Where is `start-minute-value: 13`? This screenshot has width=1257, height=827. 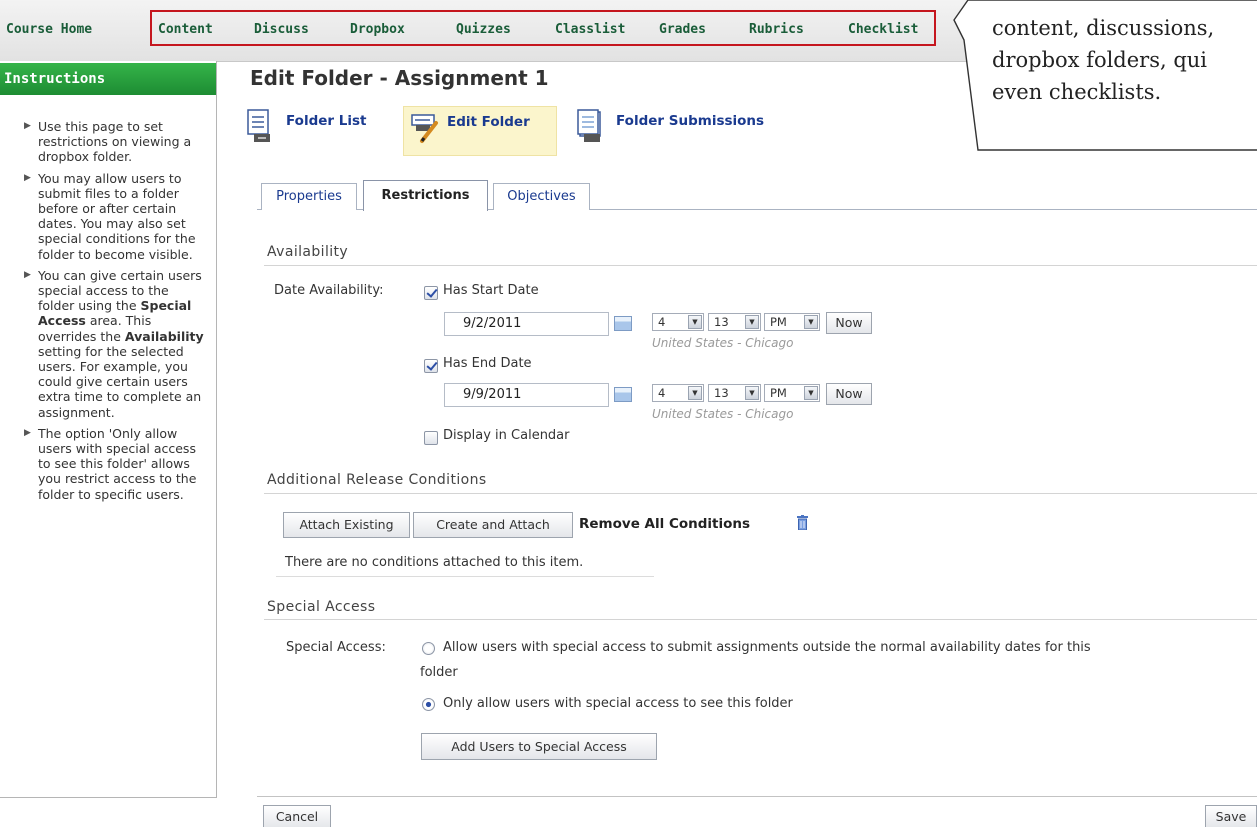 start-minute-value: 13 is located at coordinates (721, 322).